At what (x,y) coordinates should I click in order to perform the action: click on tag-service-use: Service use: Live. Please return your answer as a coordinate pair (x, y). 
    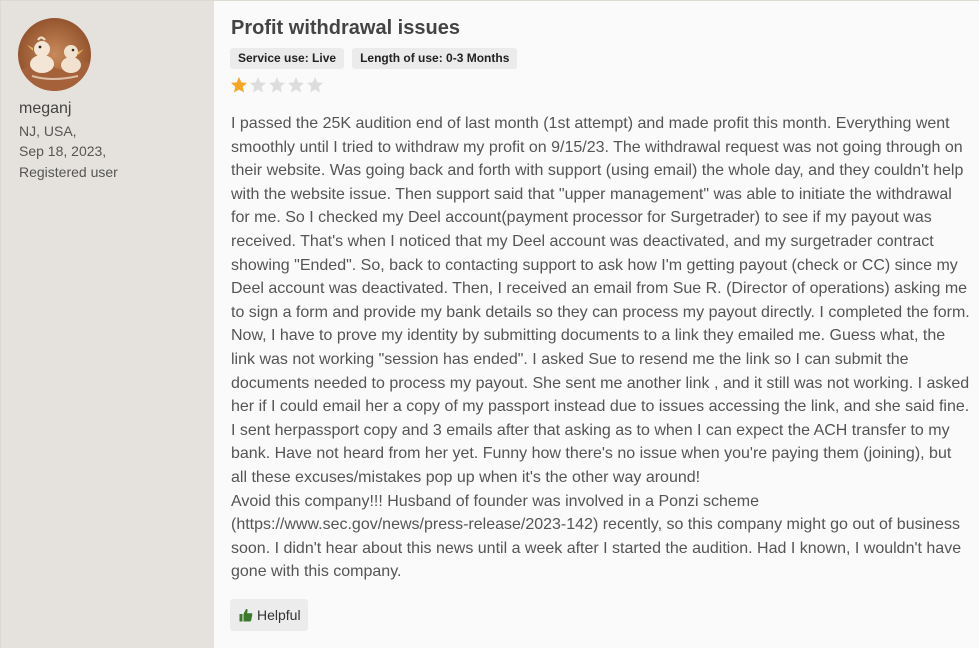
    Looking at the image, I should click on (287, 58).